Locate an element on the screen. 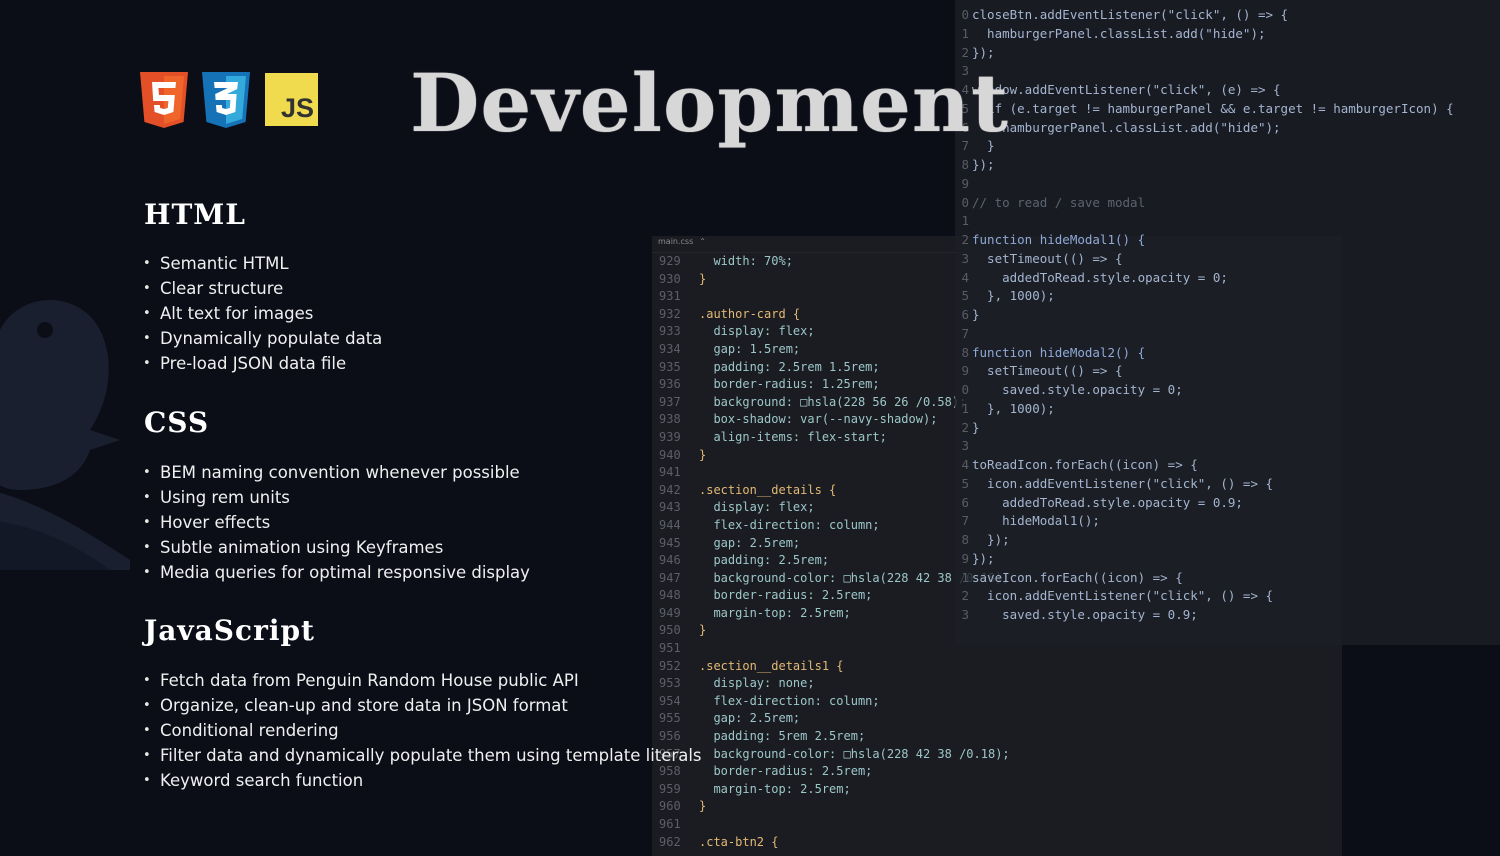  line-number: 934 is located at coordinates (670, 348).